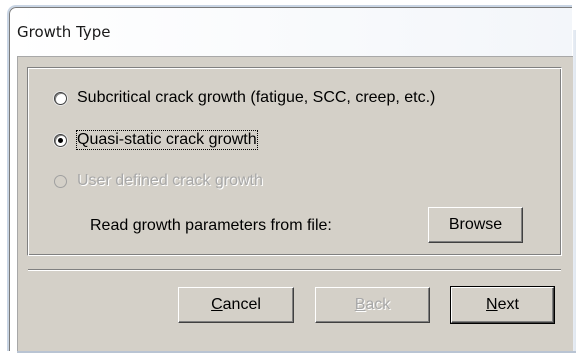 This screenshot has height=353, width=576. Describe the element at coordinates (60, 98) in the screenshot. I see `radio-subcritical` at that location.